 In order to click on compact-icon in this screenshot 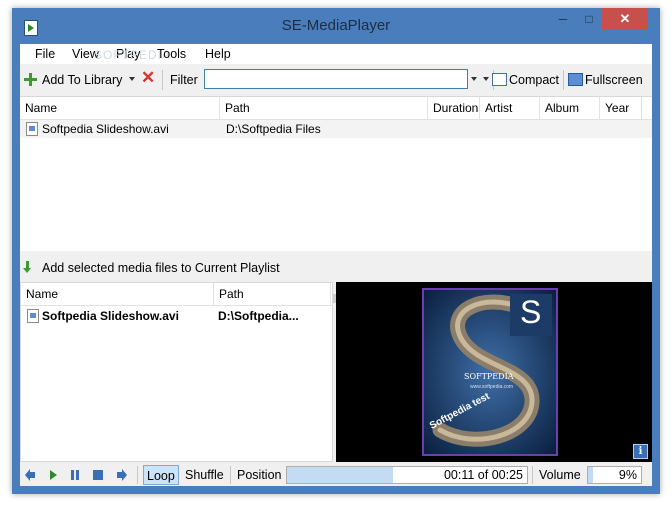, I will do `click(499, 79)`.